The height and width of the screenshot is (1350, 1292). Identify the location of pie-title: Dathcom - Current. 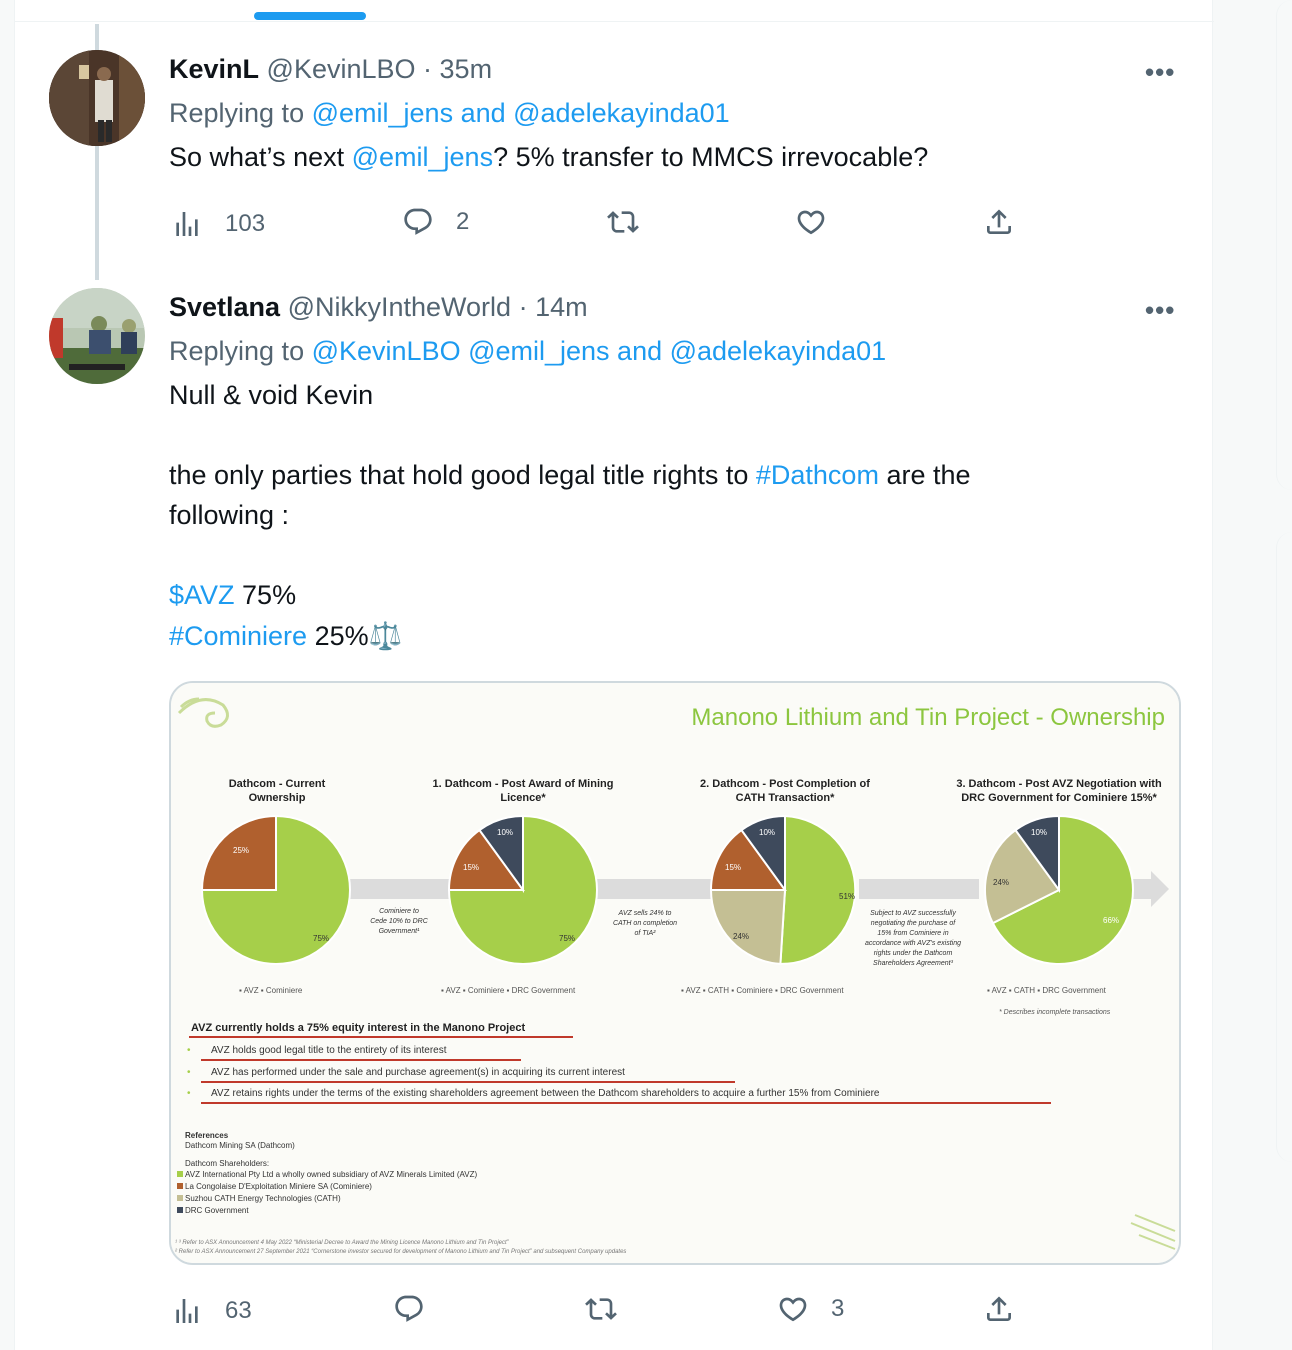
(277, 784).